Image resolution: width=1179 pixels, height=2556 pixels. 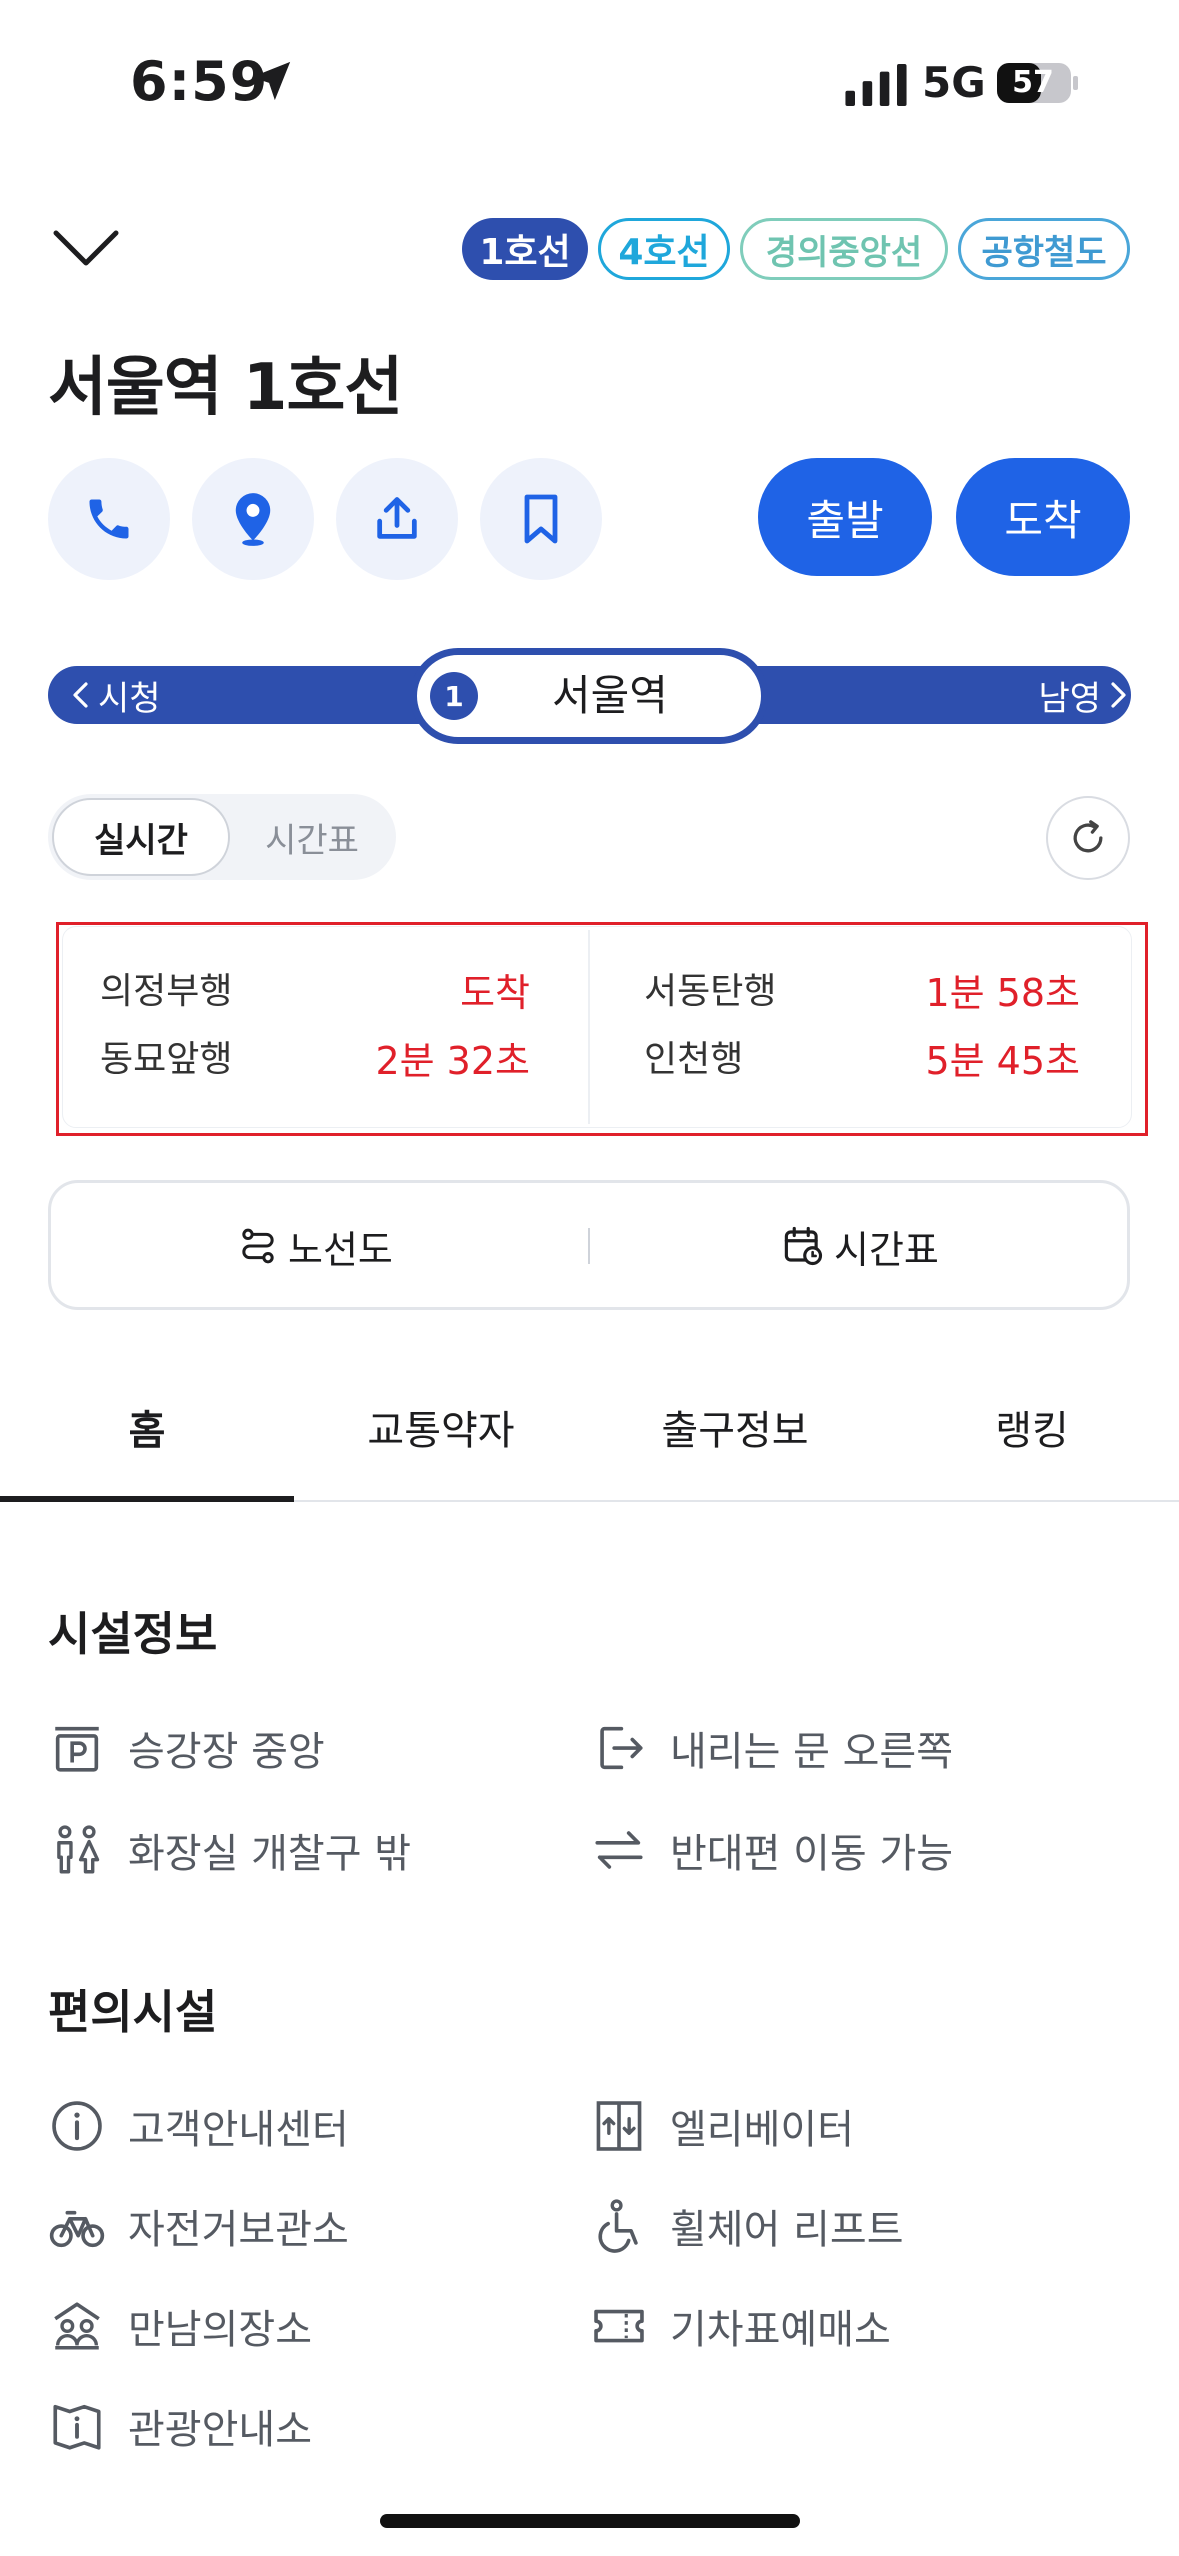 I want to click on facility-item: 반대편 이동 가능, so click(x=771, y=1850).